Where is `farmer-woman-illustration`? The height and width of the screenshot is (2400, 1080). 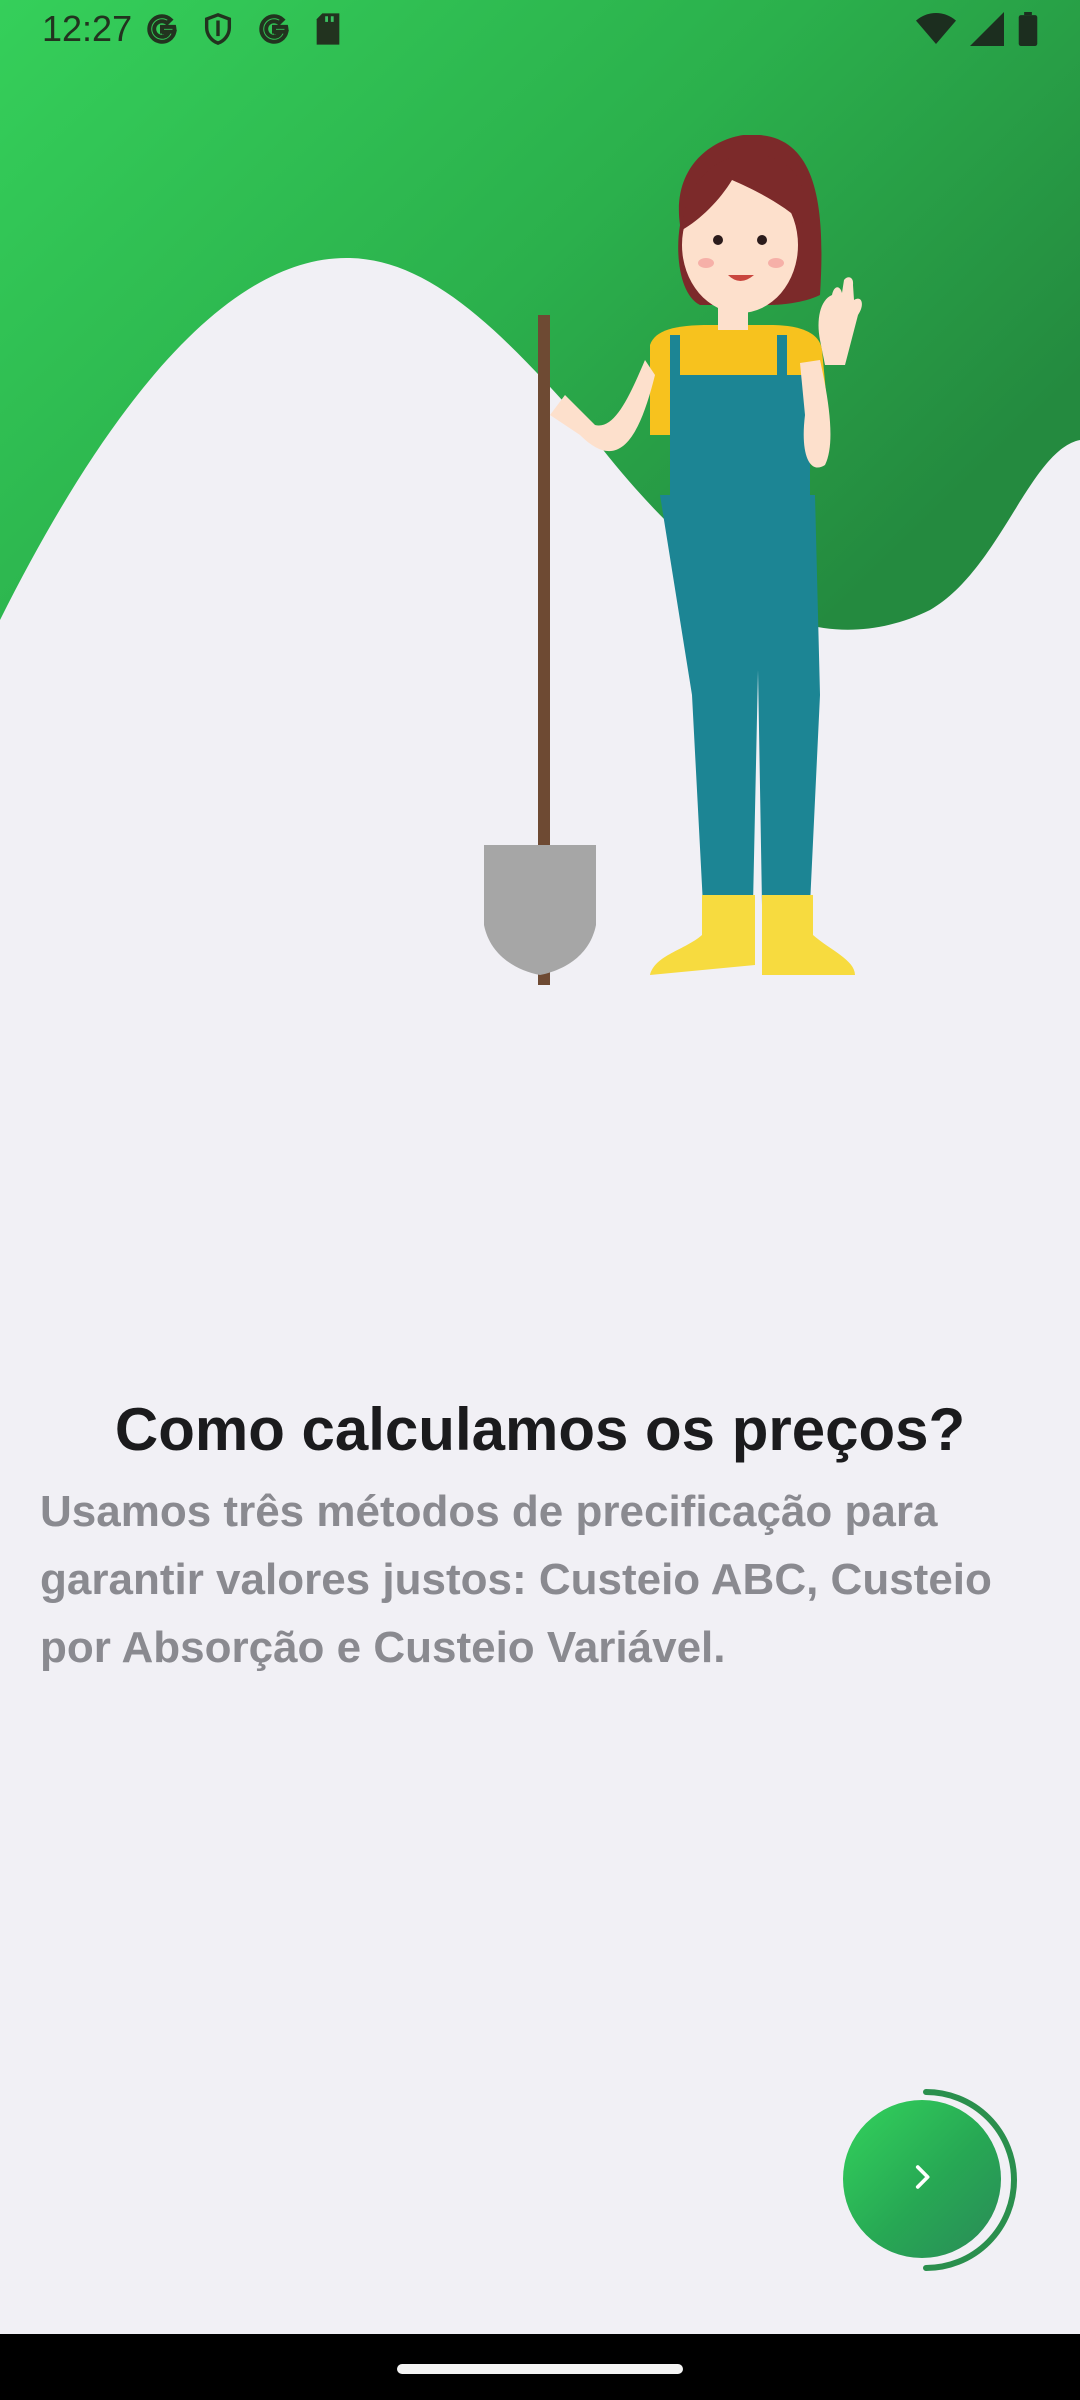 farmer-woman-illustration is located at coordinates (673, 560).